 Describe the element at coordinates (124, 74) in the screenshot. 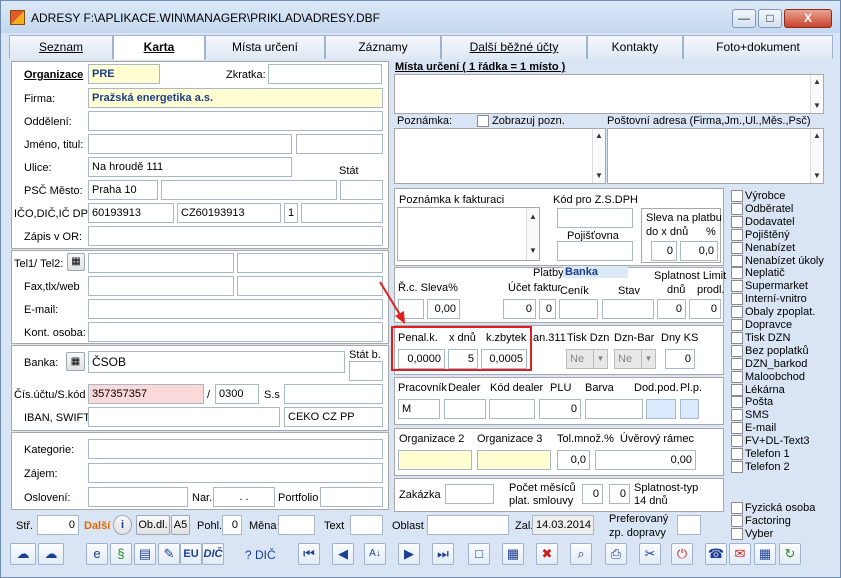

I see `organizace-field: PRE` at that location.